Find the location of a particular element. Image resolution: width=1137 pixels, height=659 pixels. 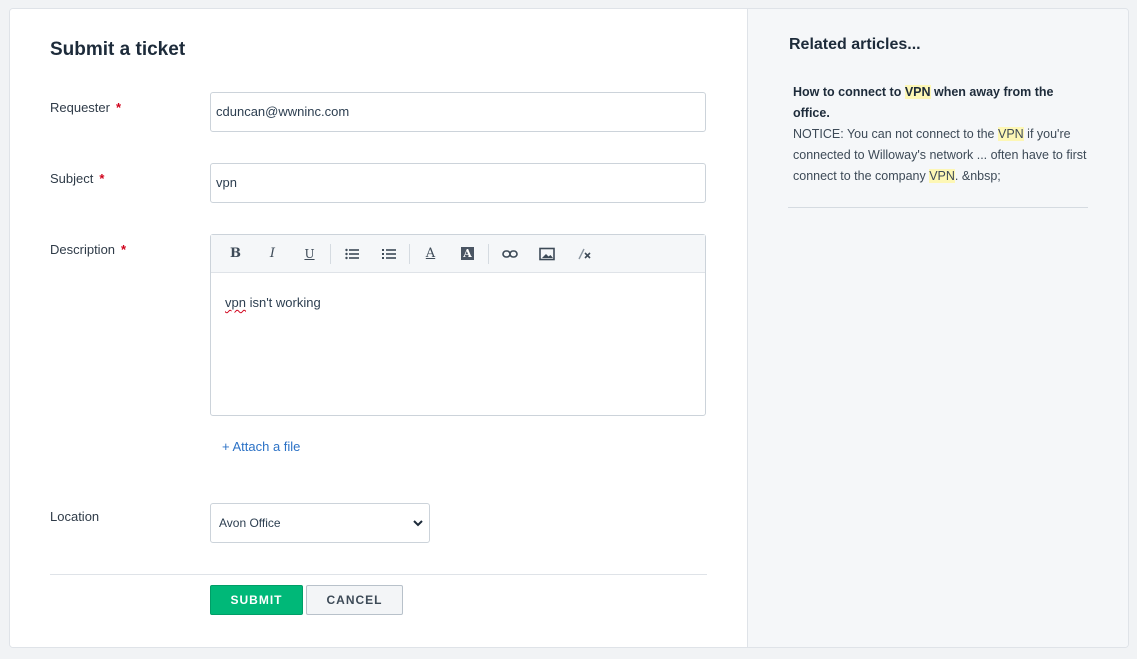

editor-toolbar: B I U A A is located at coordinates (458, 254).